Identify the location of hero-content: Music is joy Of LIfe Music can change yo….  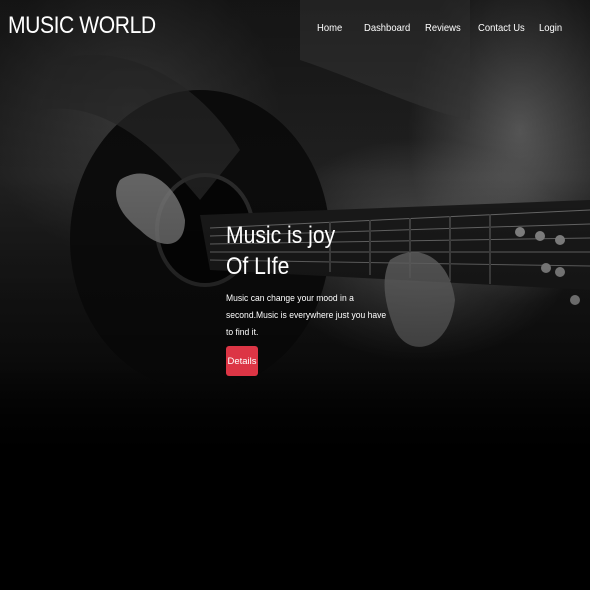
(316, 298).